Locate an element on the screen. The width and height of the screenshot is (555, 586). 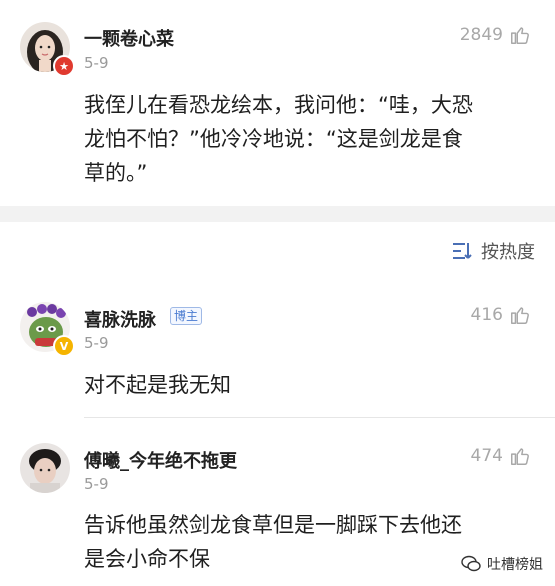
comment-author-avatar is located at coordinates (45, 468).